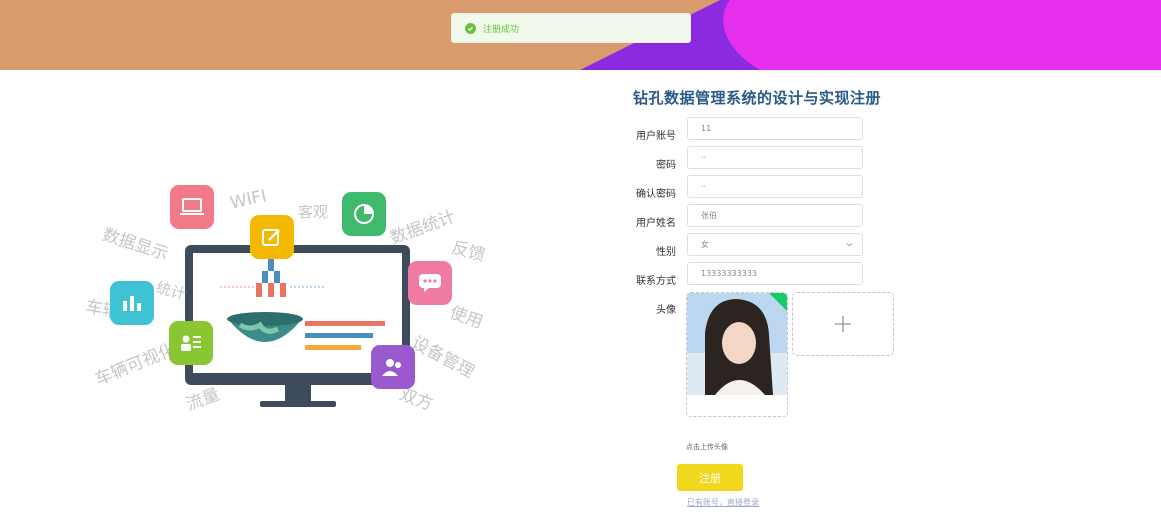 Image resolution: width=1161 pixels, height=518 pixels. What do you see at coordinates (729, 273) in the screenshot?
I see `phone-value: 13333333333` at bounding box center [729, 273].